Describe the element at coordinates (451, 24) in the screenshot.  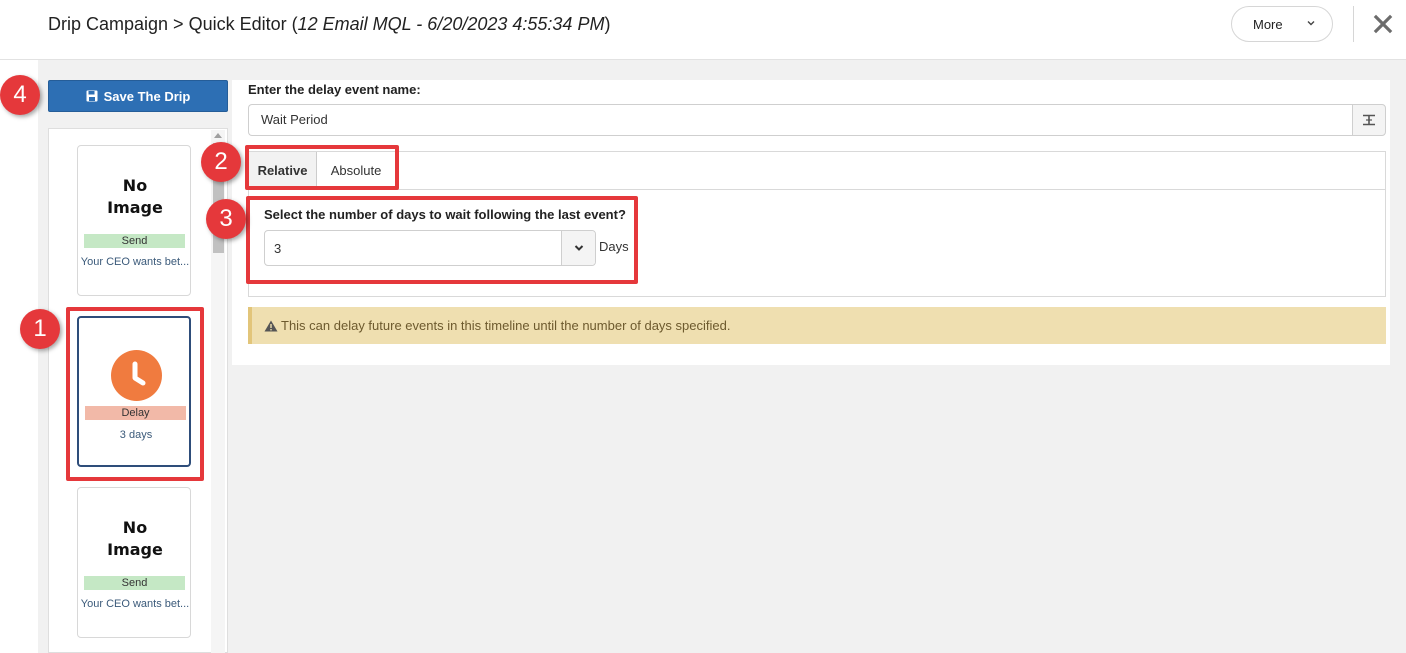
I see `title-campaign-name: 12 Email MQL - 6/20/2023 4:55:34 PM` at that location.